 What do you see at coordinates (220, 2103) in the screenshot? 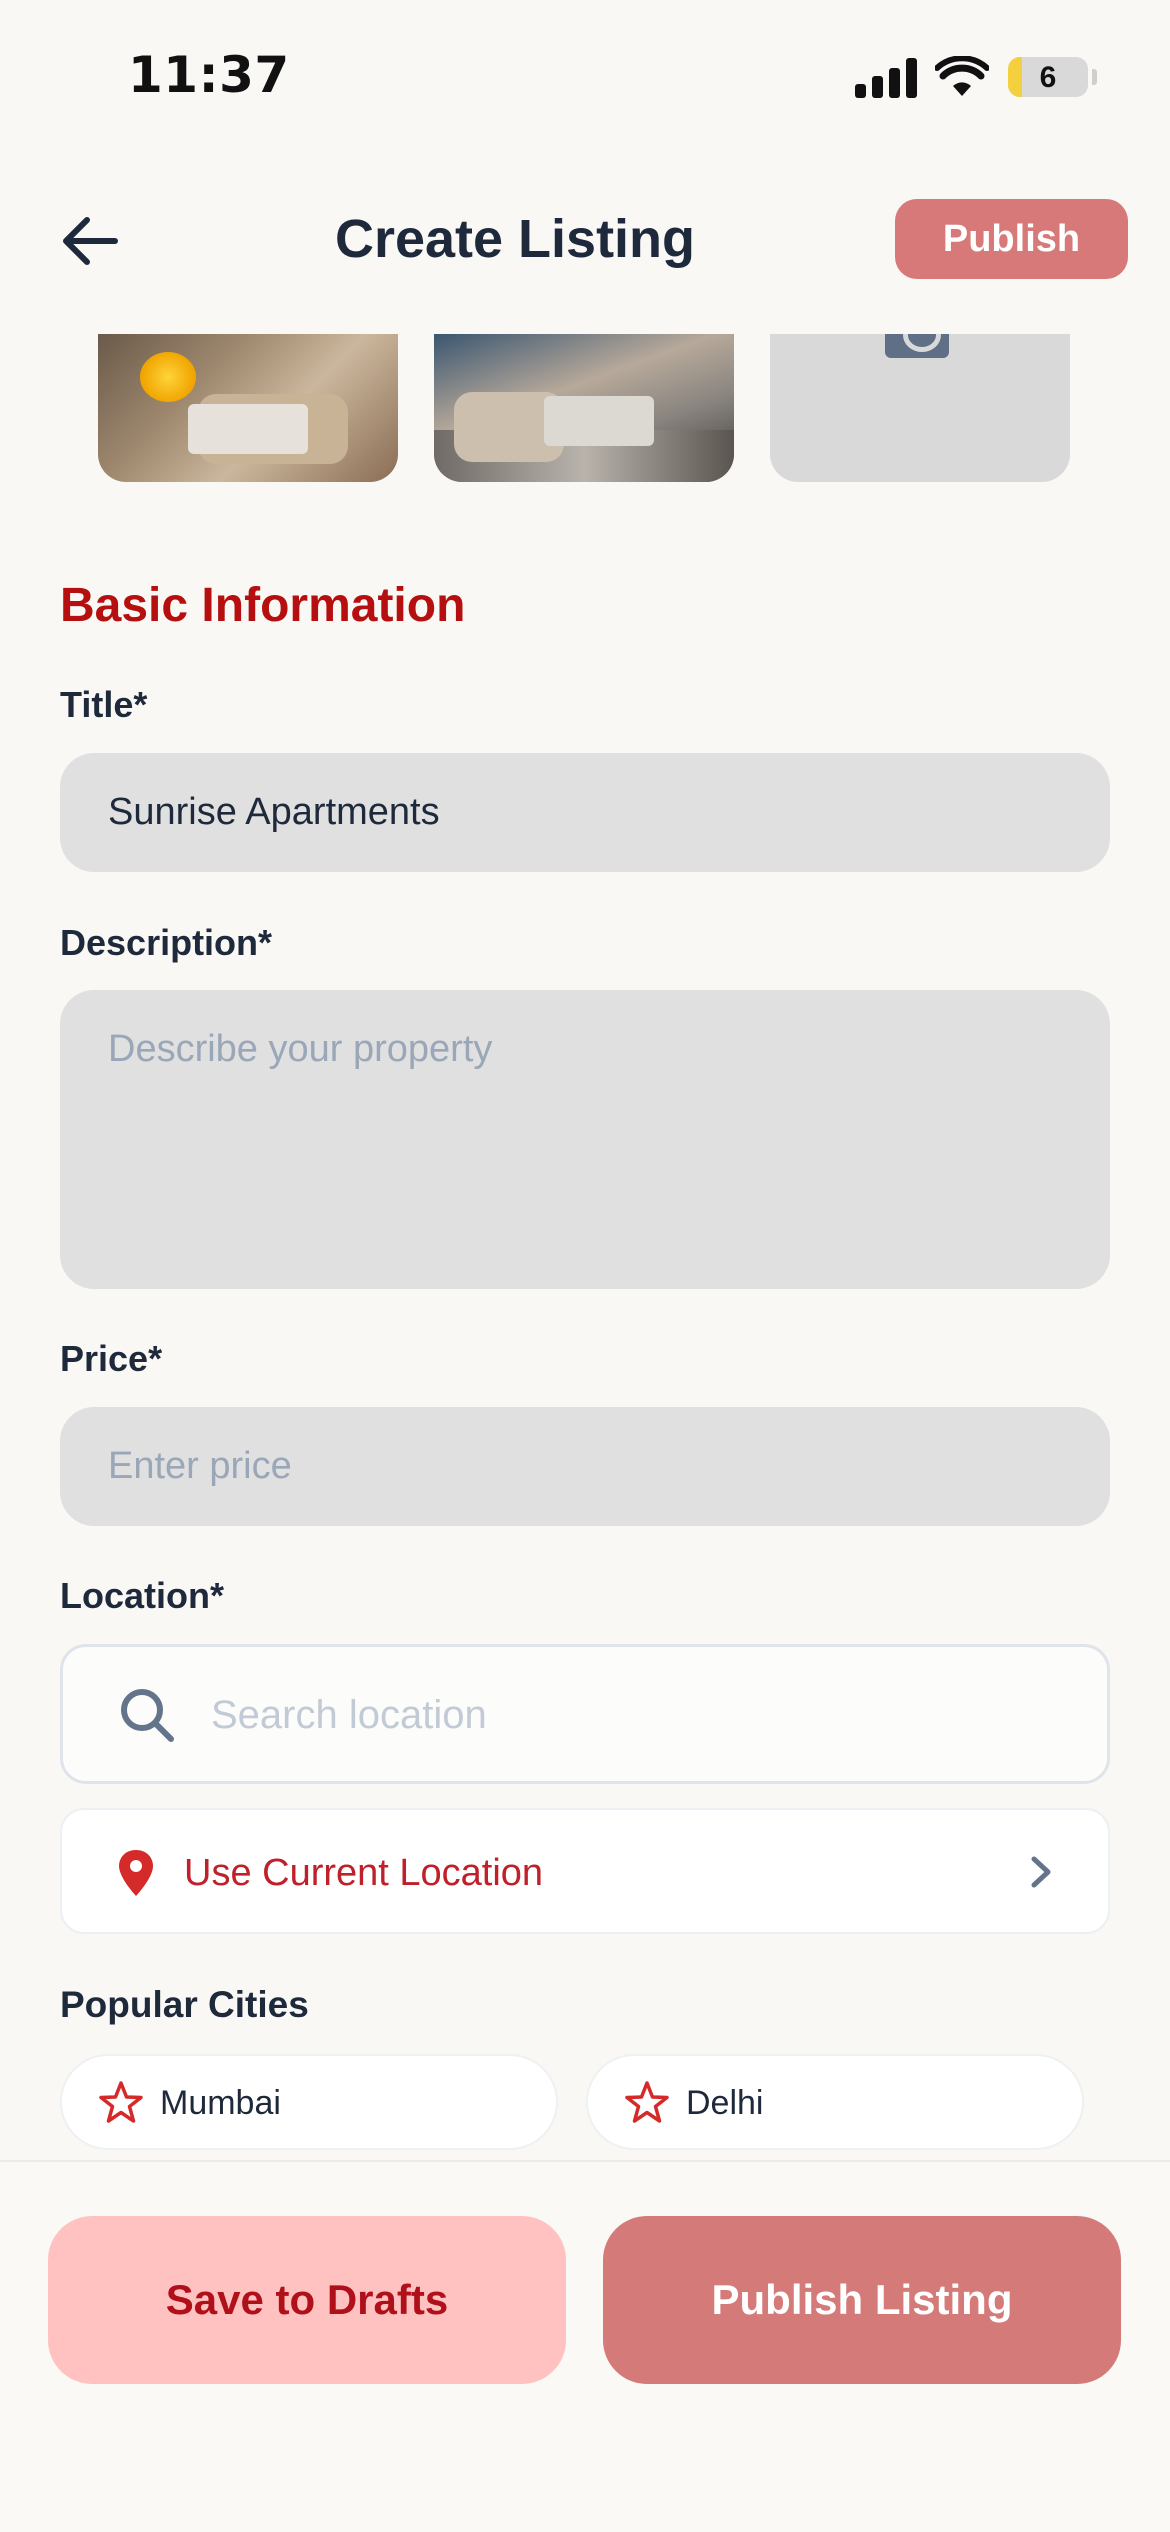
I see `city-label: Mumbai` at bounding box center [220, 2103].